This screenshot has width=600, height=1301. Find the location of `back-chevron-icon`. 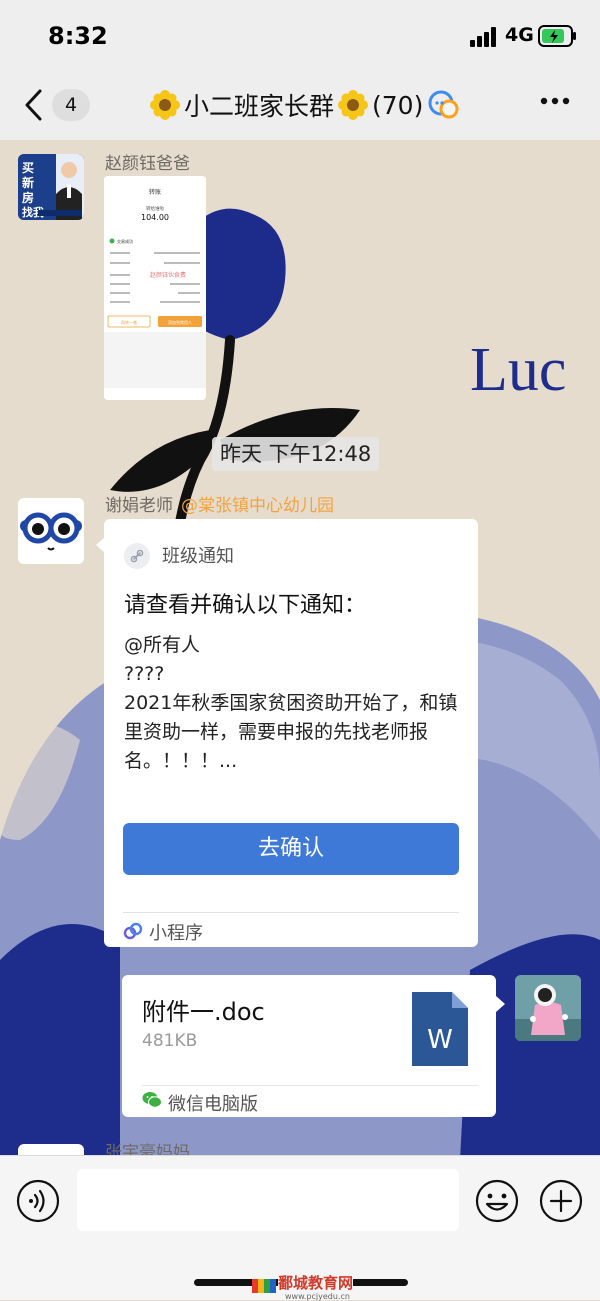

back-chevron-icon is located at coordinates (34, 105).